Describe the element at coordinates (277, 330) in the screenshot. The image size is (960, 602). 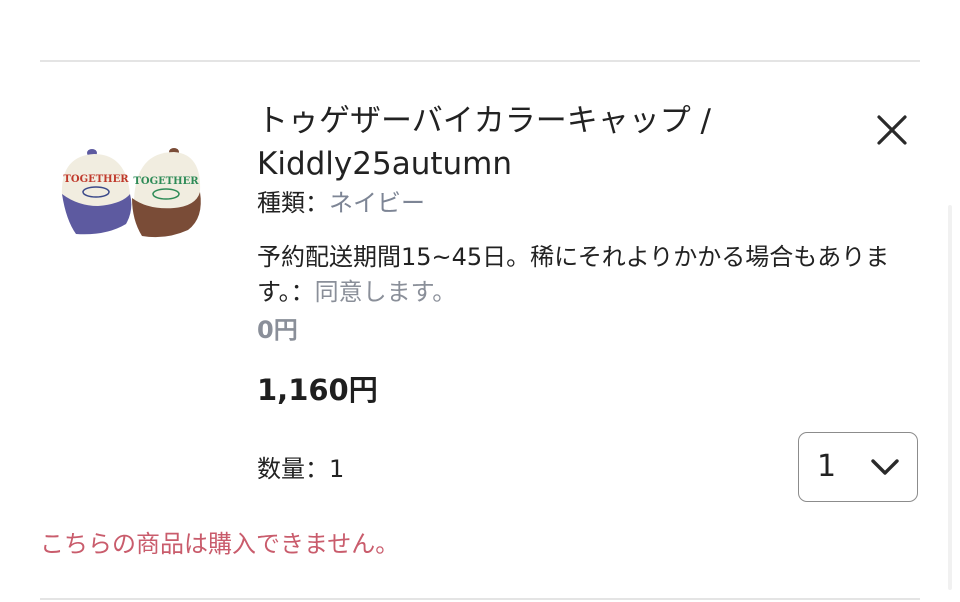
I see `option-price: 0円` at that location.